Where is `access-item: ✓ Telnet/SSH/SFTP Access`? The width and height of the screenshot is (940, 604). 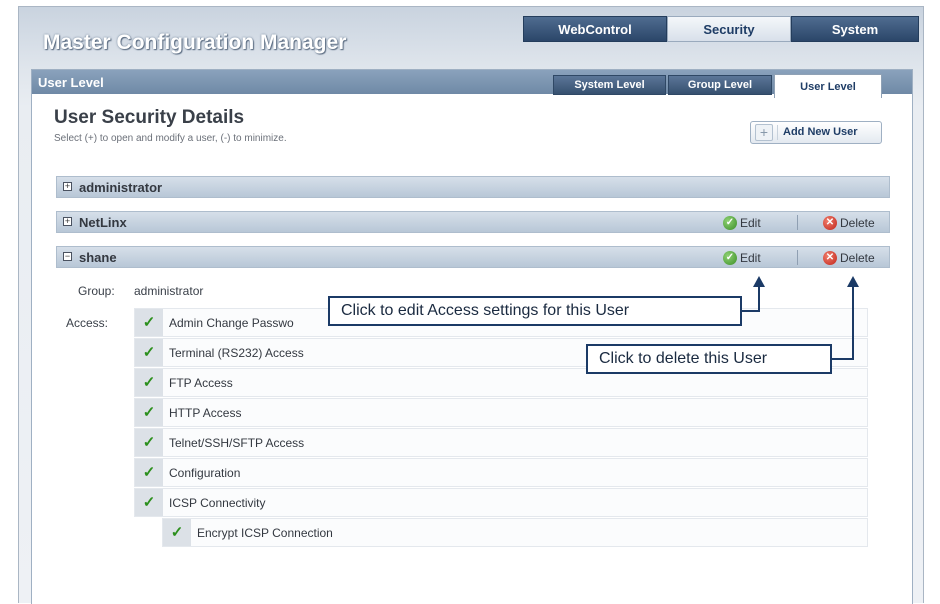 access-item: ✓ Telnet/SSH/SFTP Access is located at coordinates (501, 442).